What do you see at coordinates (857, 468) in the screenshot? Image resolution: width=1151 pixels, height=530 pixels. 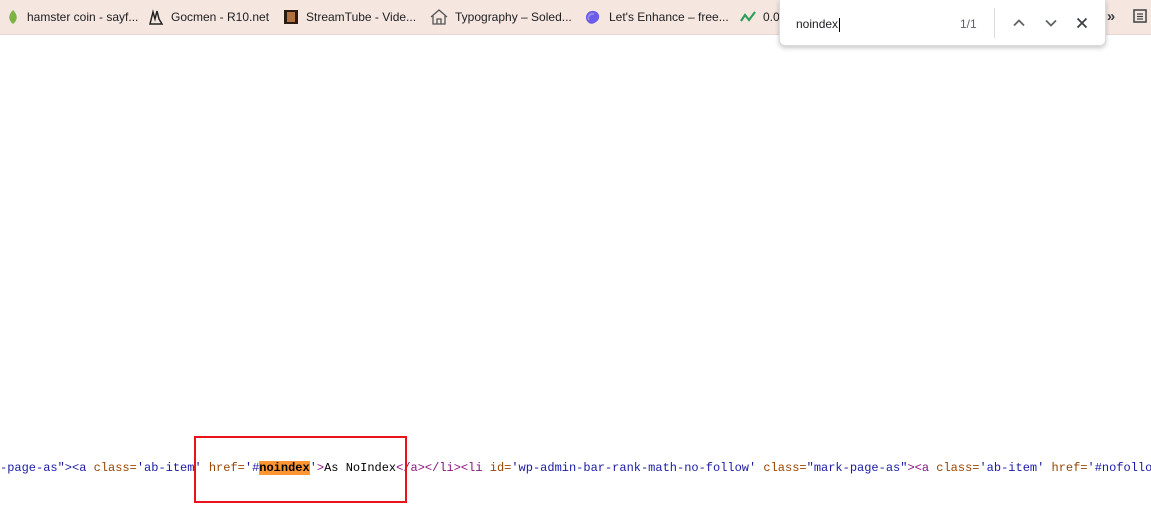 I see `code-value: "mark-page-as"` at bounding box center [857, 468].